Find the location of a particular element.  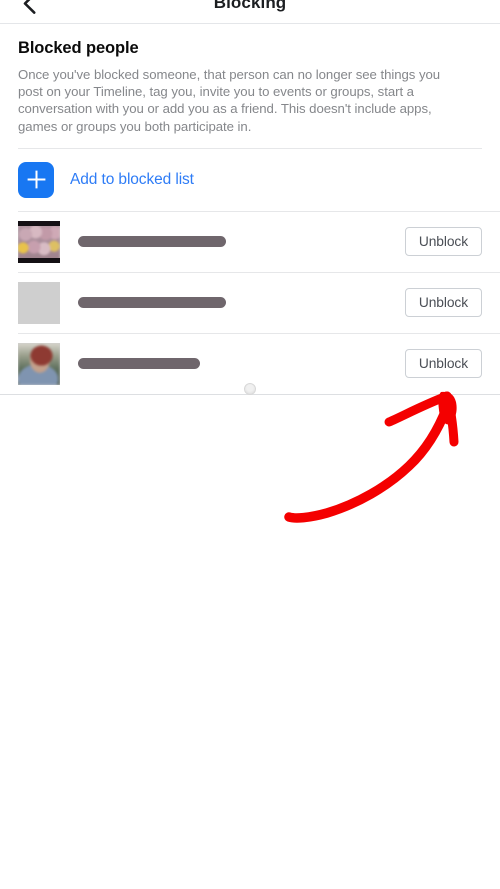

back-button is located at coordinates (29, 7).